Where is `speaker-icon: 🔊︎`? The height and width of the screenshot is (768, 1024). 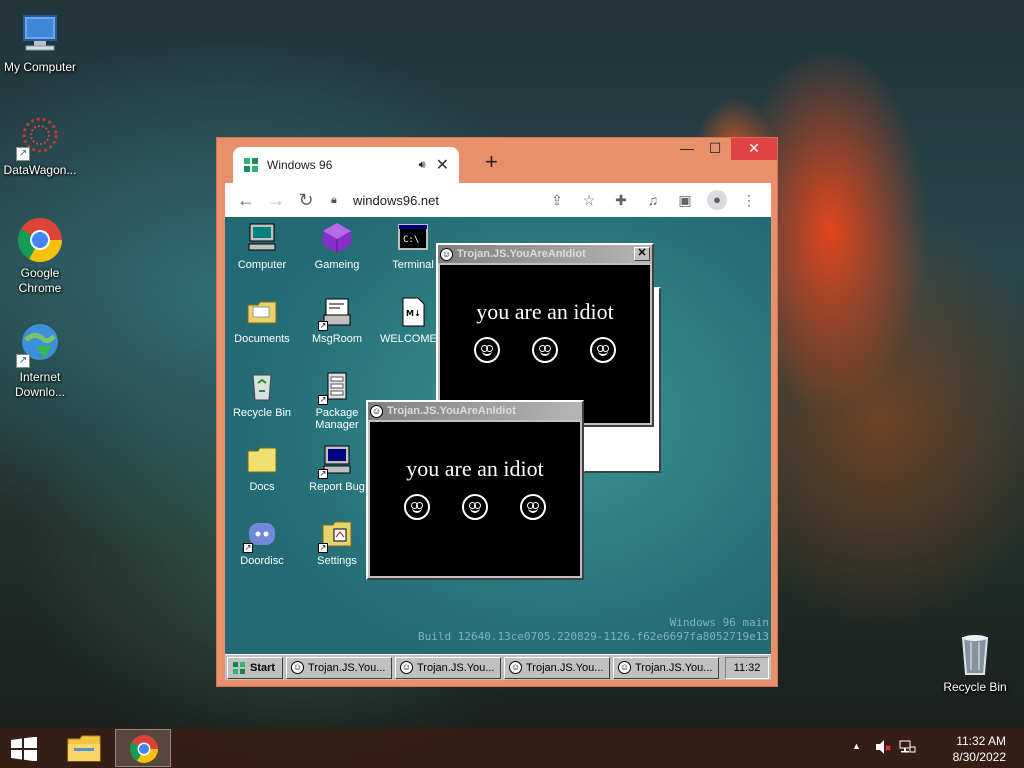 speaker-icon: 🔊︎ is located at coordinates (422, 165).